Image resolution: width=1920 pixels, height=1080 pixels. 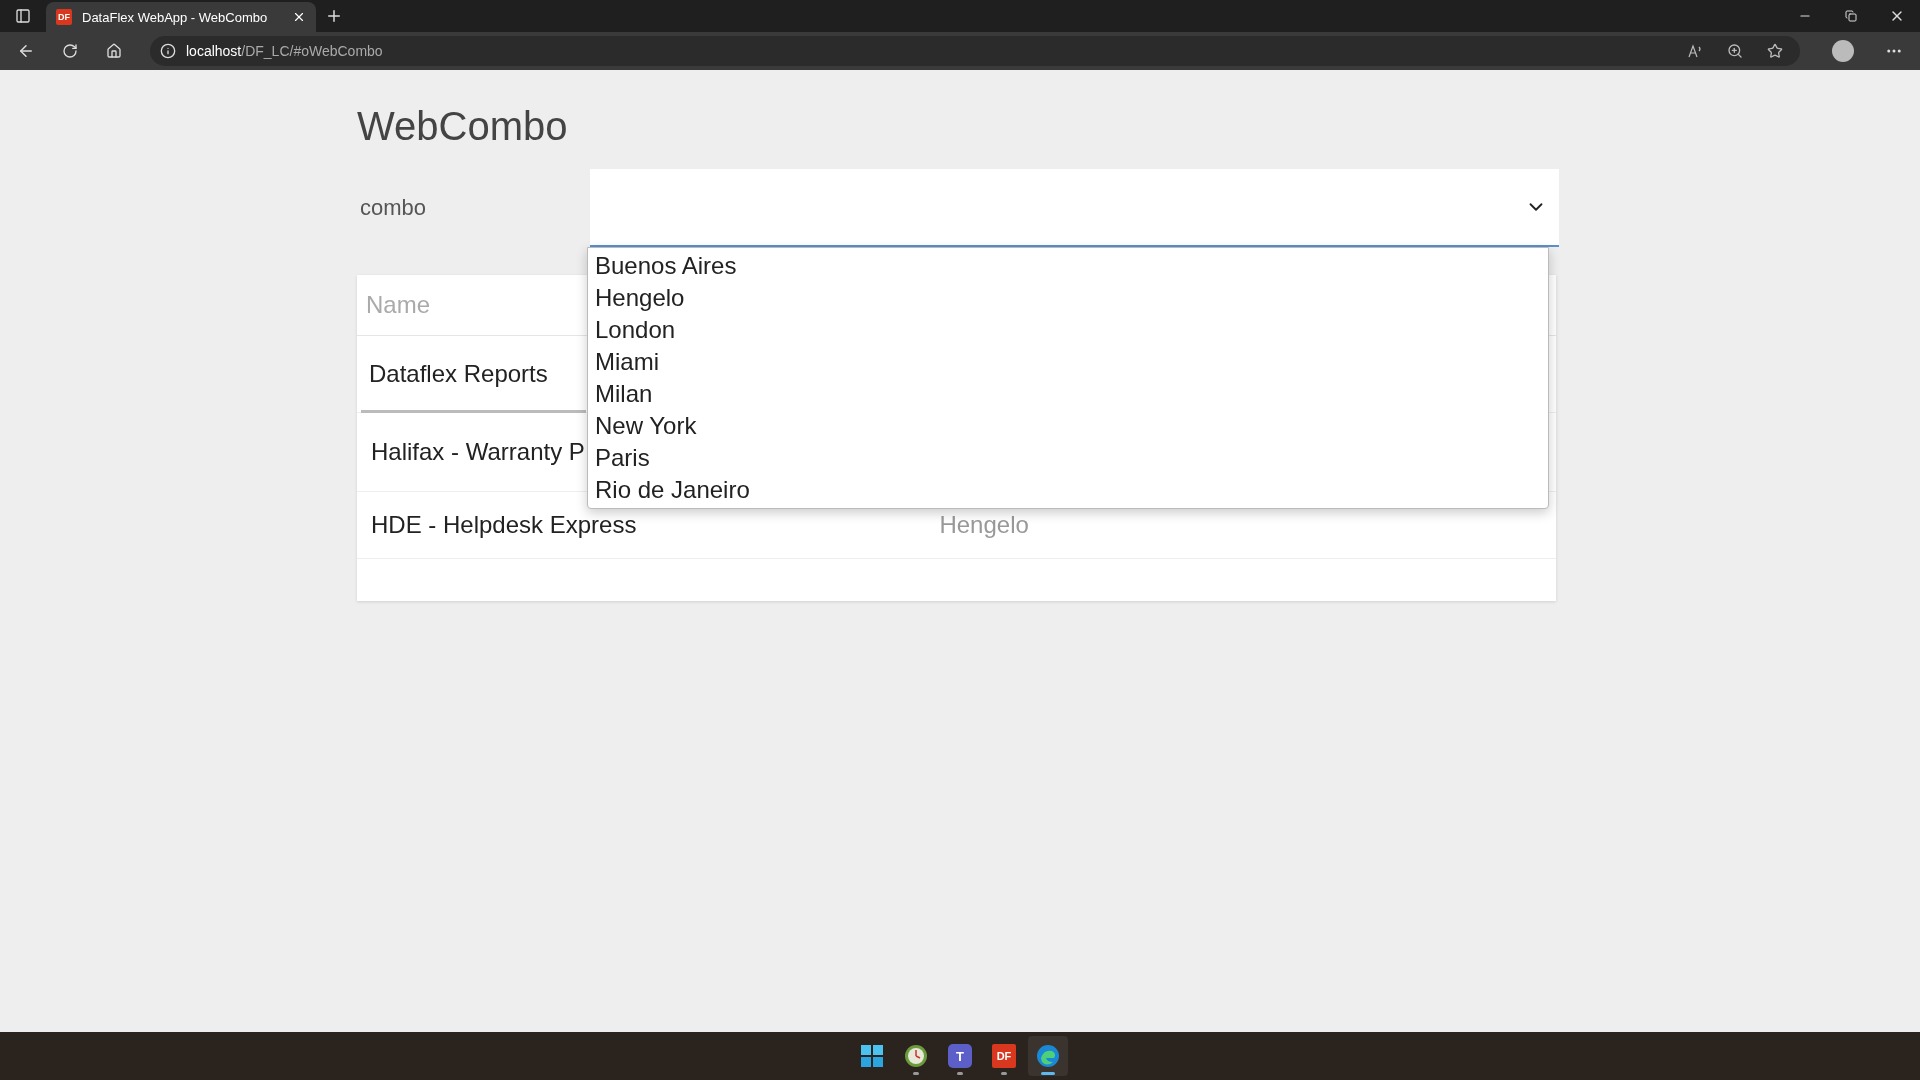 I want to click on taskbar-app, so click(x=1048, y=1056).